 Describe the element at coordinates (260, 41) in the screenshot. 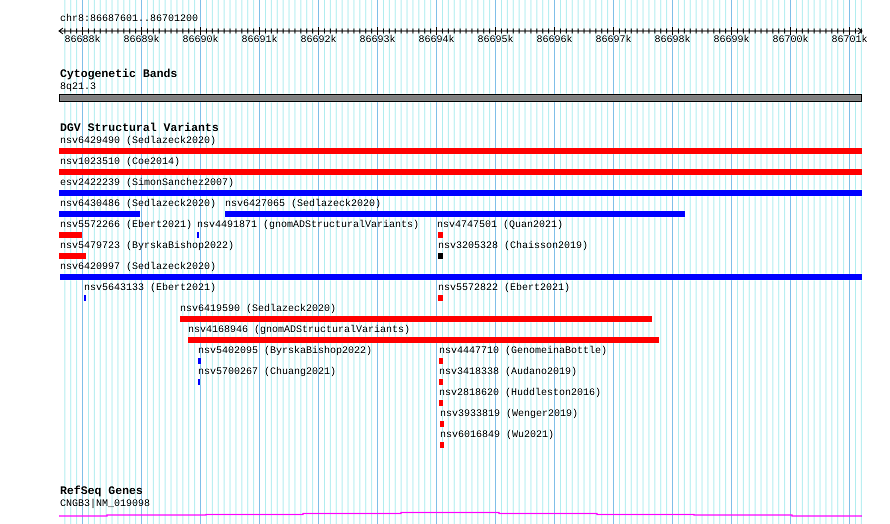

I see `tick-label: 86691k` at that location.